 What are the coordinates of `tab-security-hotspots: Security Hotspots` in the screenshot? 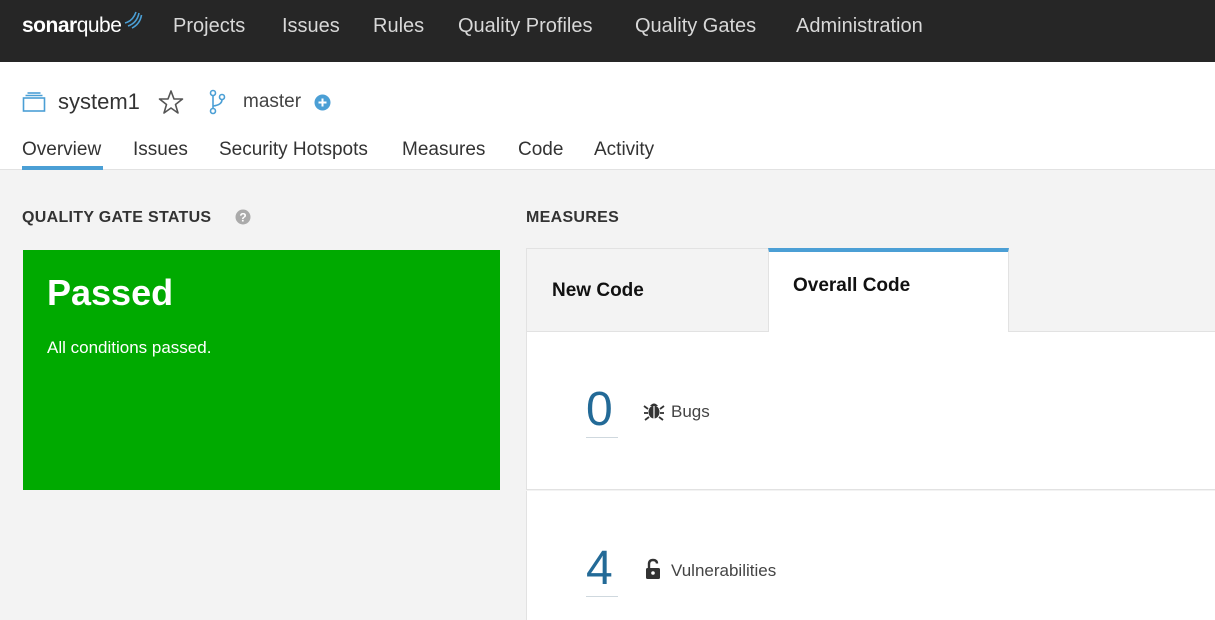 It's located at (293, 150).